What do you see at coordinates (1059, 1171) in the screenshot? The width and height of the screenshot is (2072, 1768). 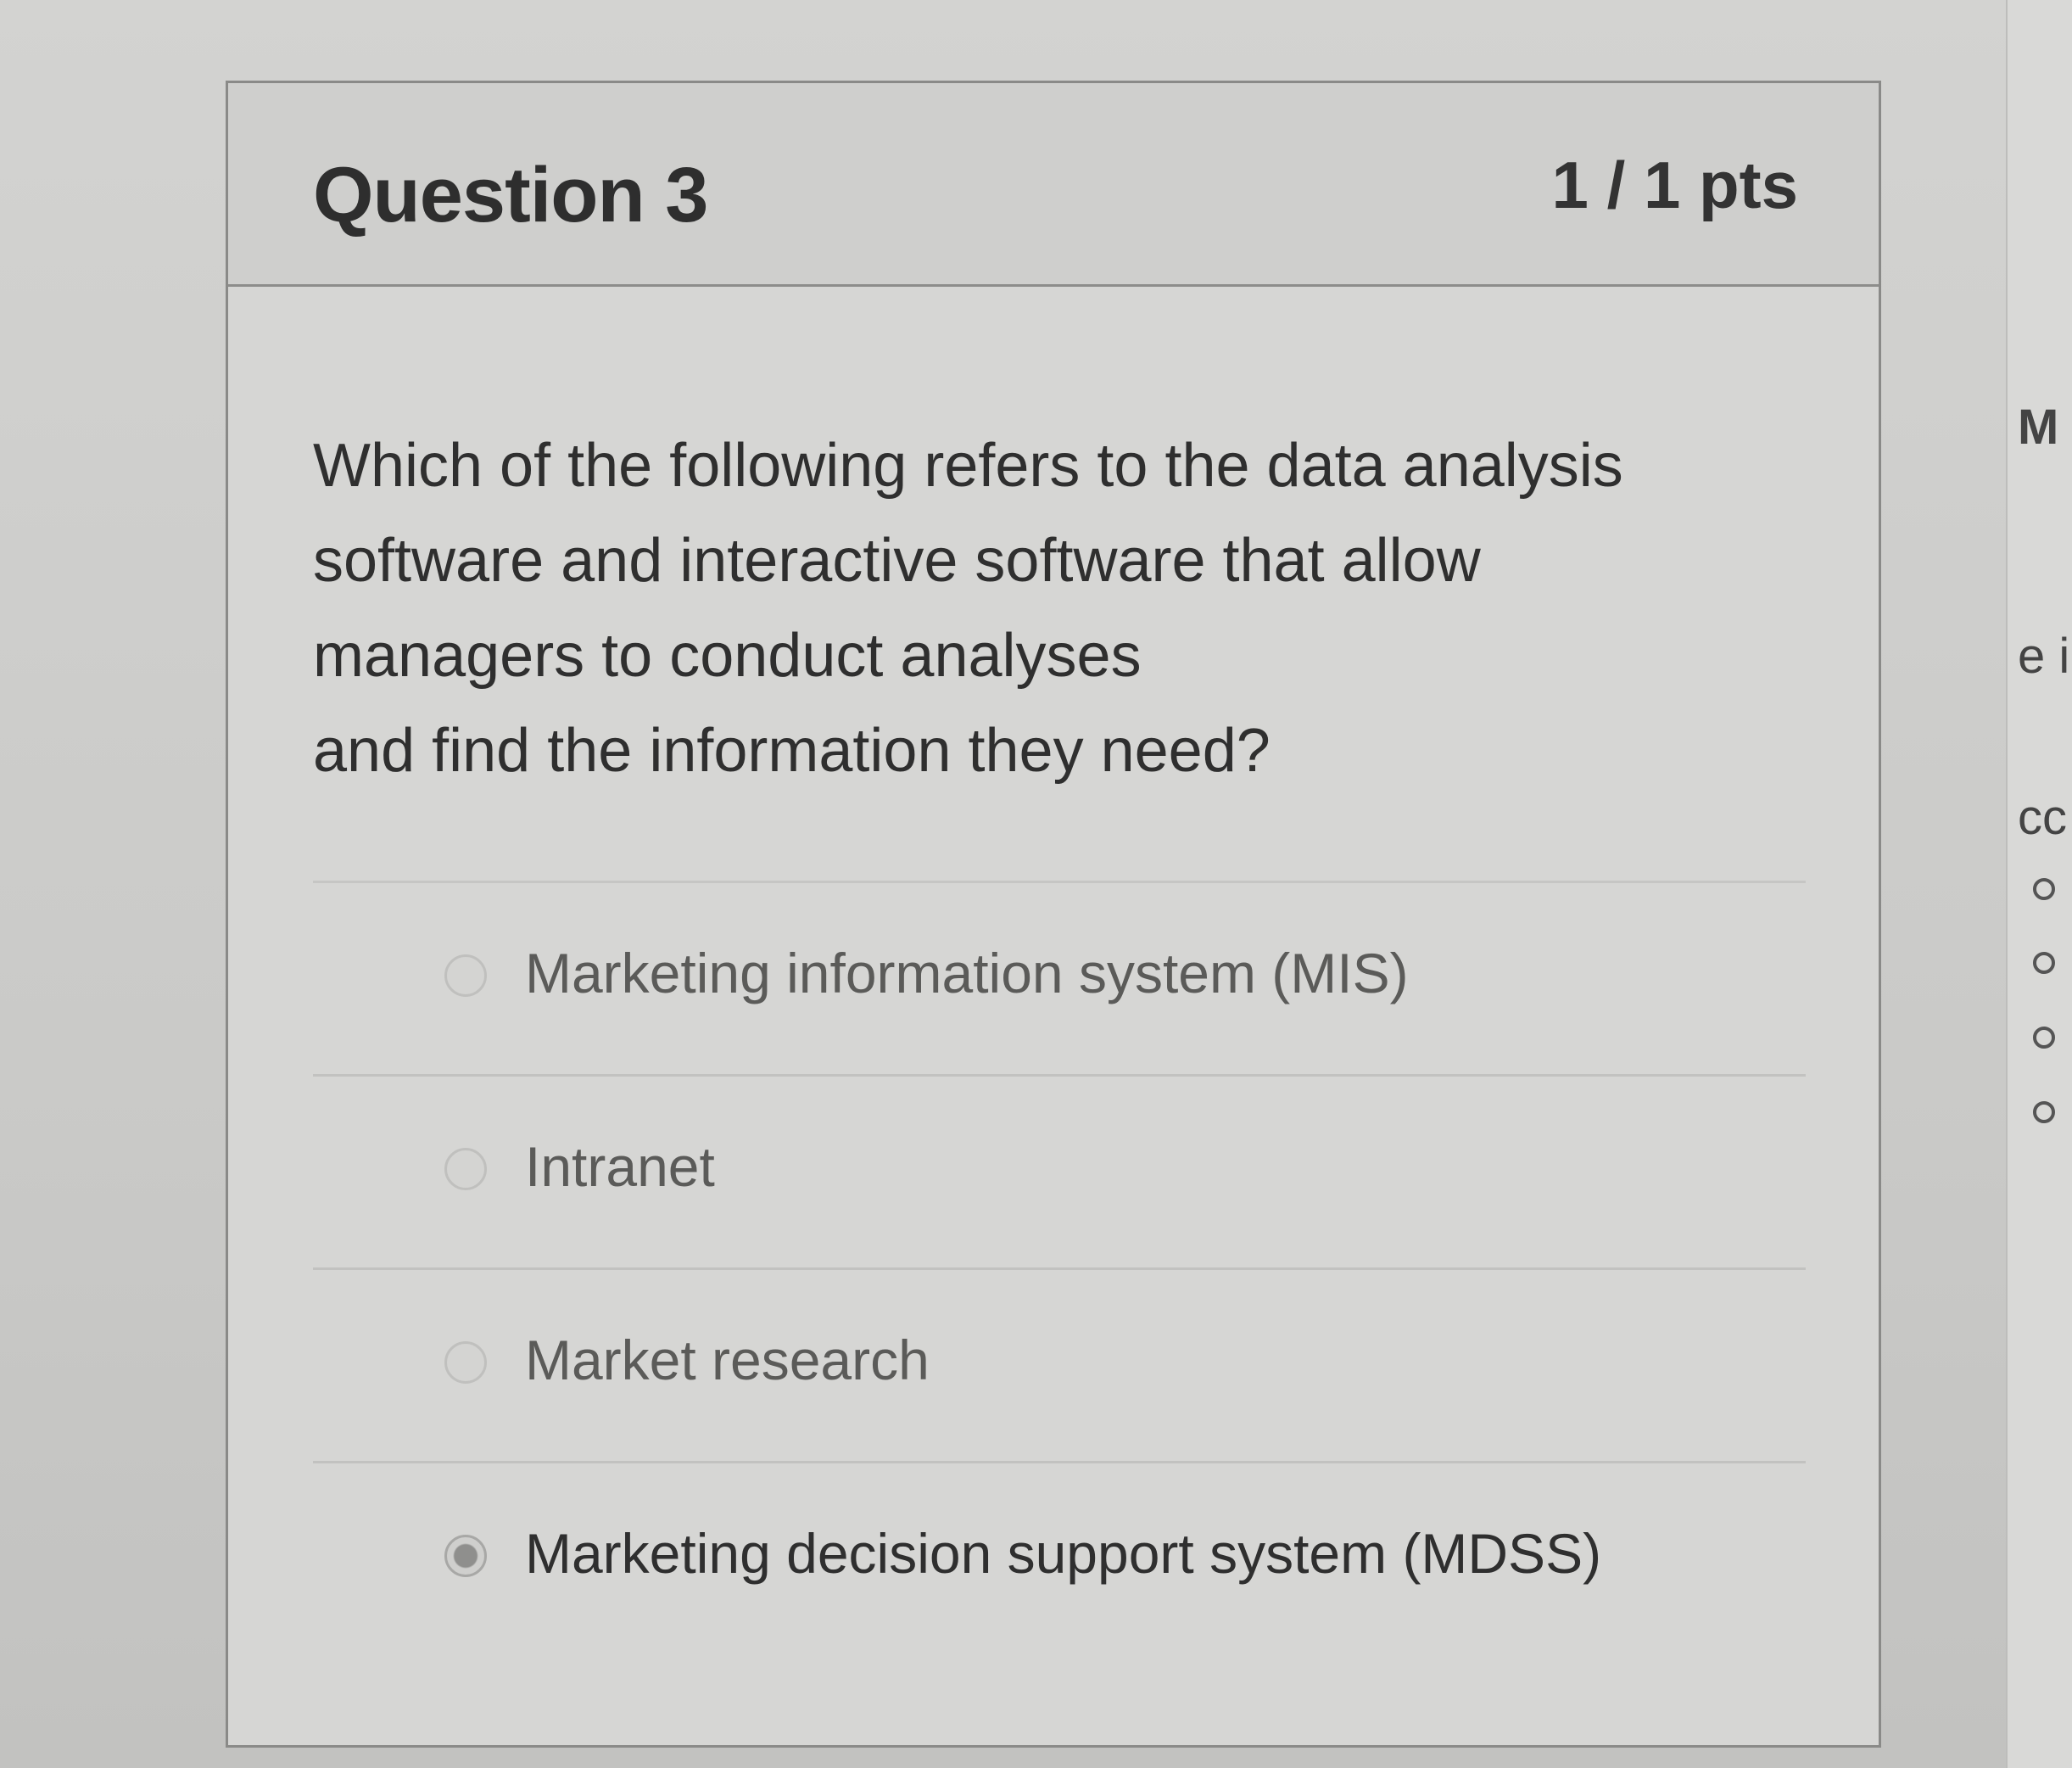 I see `answer-option-intranet: Intranet` at bounding box center [1059, 1171].